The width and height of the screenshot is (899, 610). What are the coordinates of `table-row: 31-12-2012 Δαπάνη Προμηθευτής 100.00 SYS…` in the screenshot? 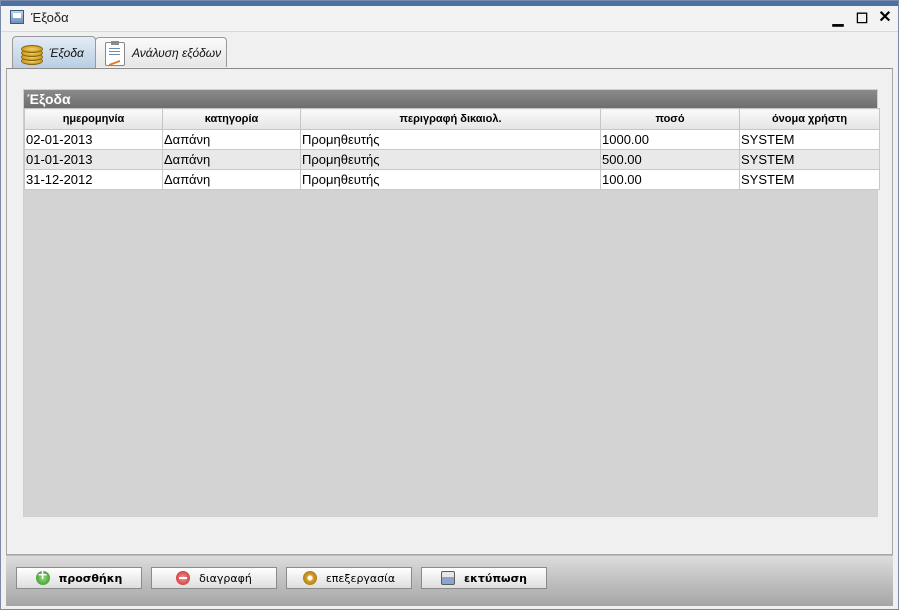 It's located at (452, 179).